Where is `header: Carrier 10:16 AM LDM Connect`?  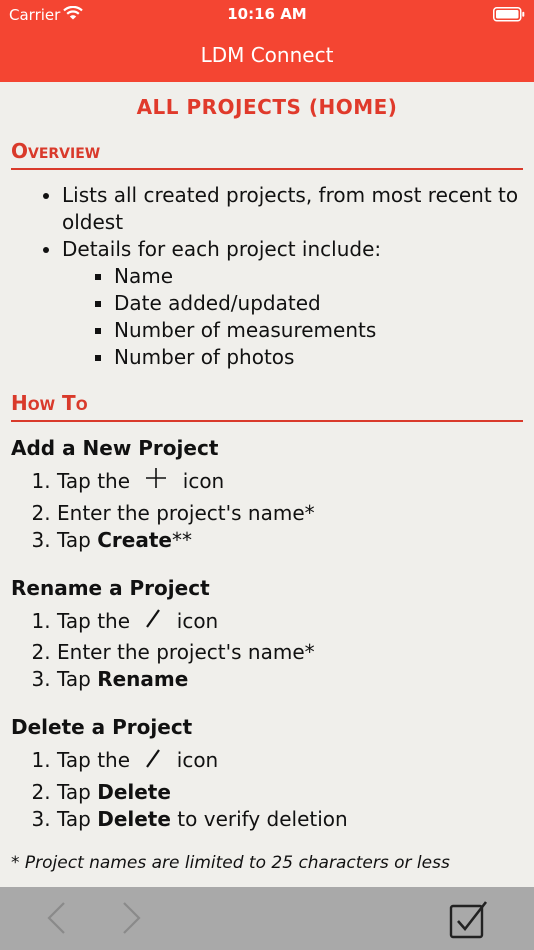
header: Carrier 10:16 AM LDM Connect is located at coordinates (267, 41).